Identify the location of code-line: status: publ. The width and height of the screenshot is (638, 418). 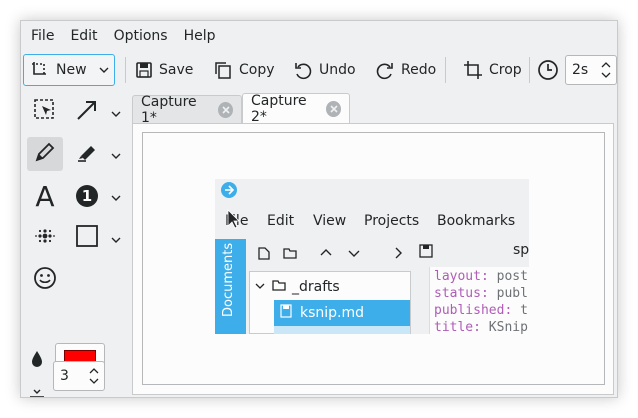
(481, 293).